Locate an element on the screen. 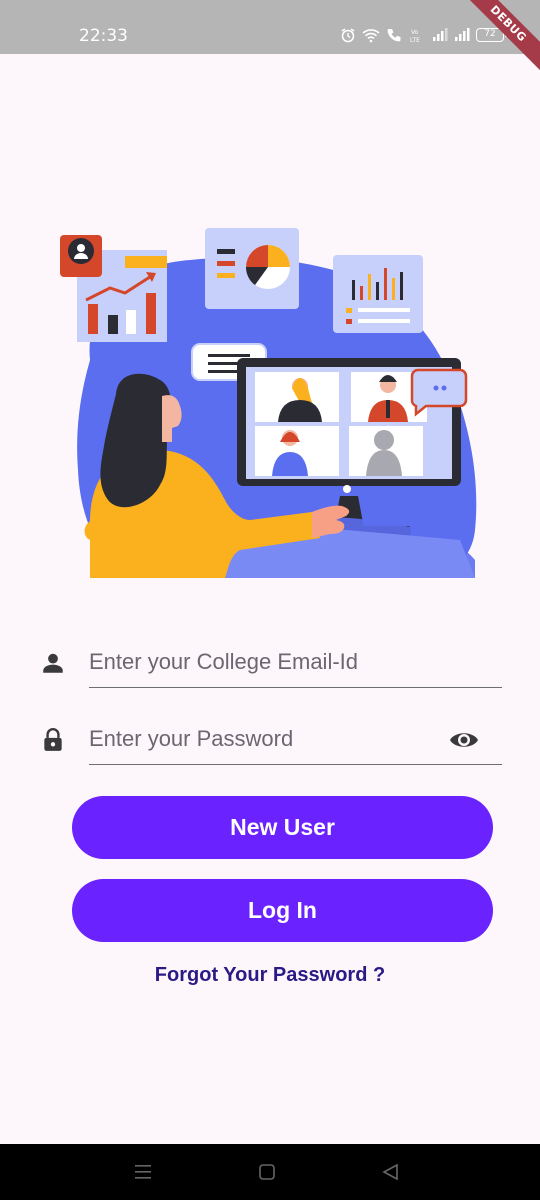 This screenshot has height=1200, width=540. eye-icon is located at coordinates (464, 740).